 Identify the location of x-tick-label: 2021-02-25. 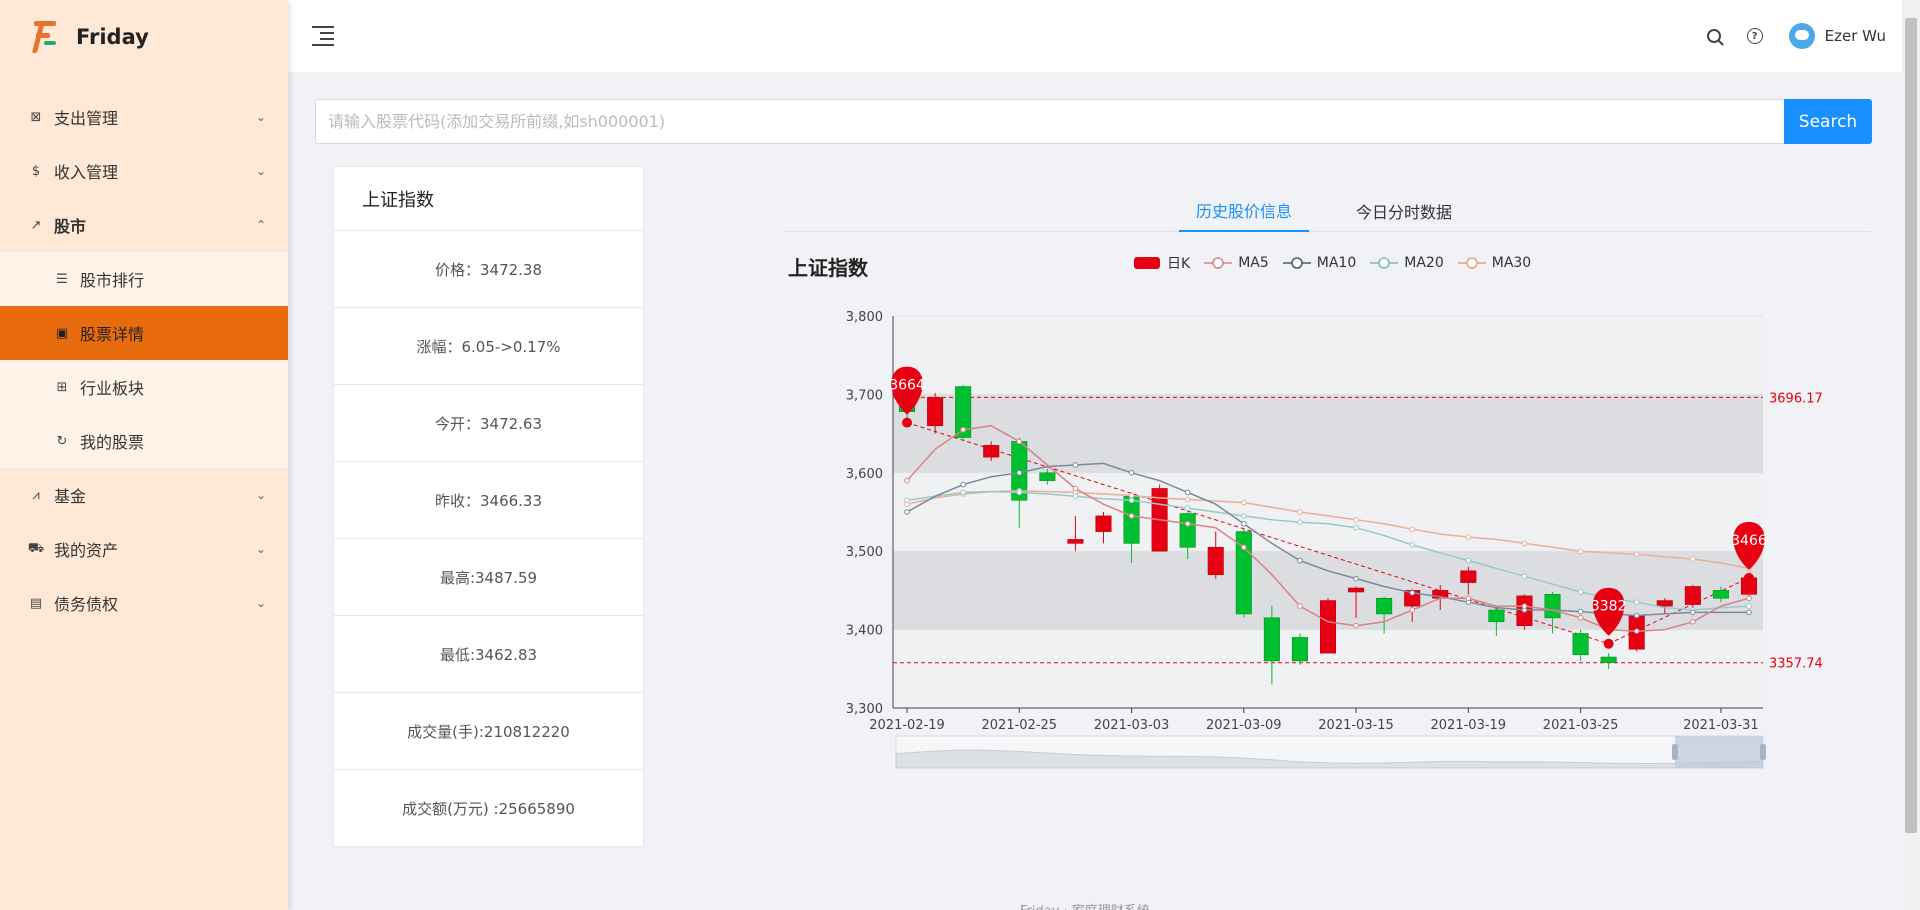
(1020, 725).